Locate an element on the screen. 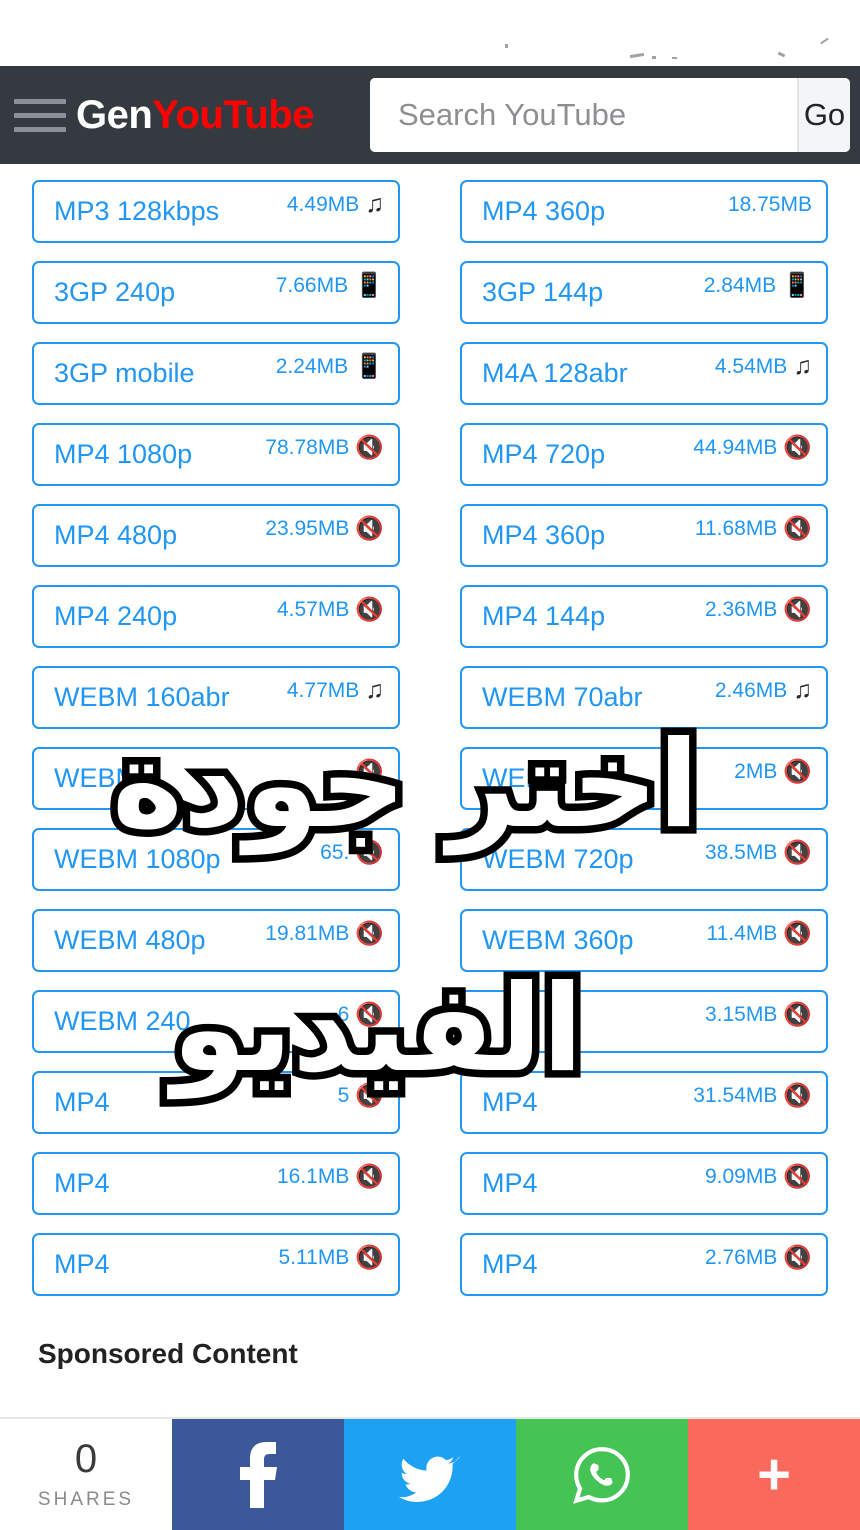 The width and height of the screenshot is (860, 1530). share-bar: 0 SHARES + is located at coordinates (430, 1473).